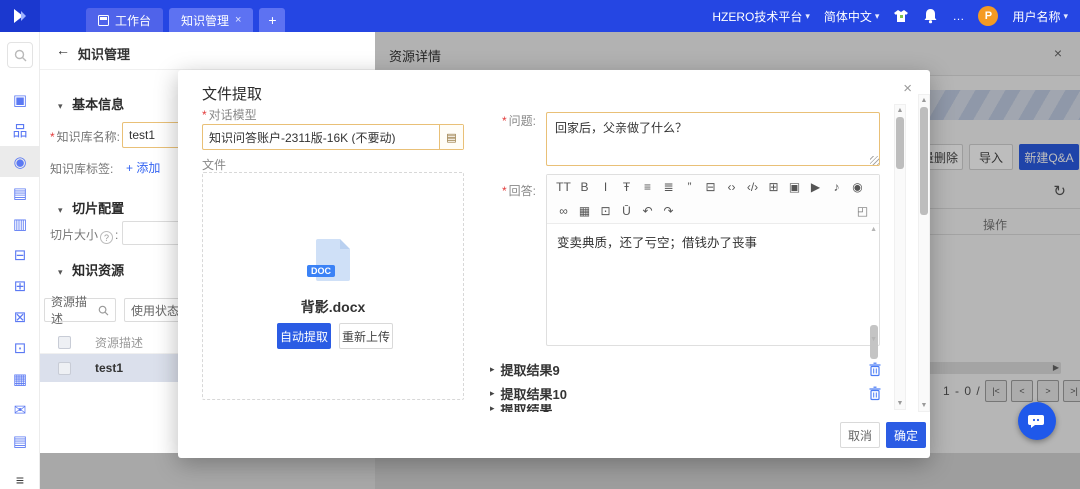 The image size is (1080, 489). What do you see at coordinates (80, 310) in the screenshot?
I see `resource-desc-filter: 资源描述` at bounding box center [80, 310].